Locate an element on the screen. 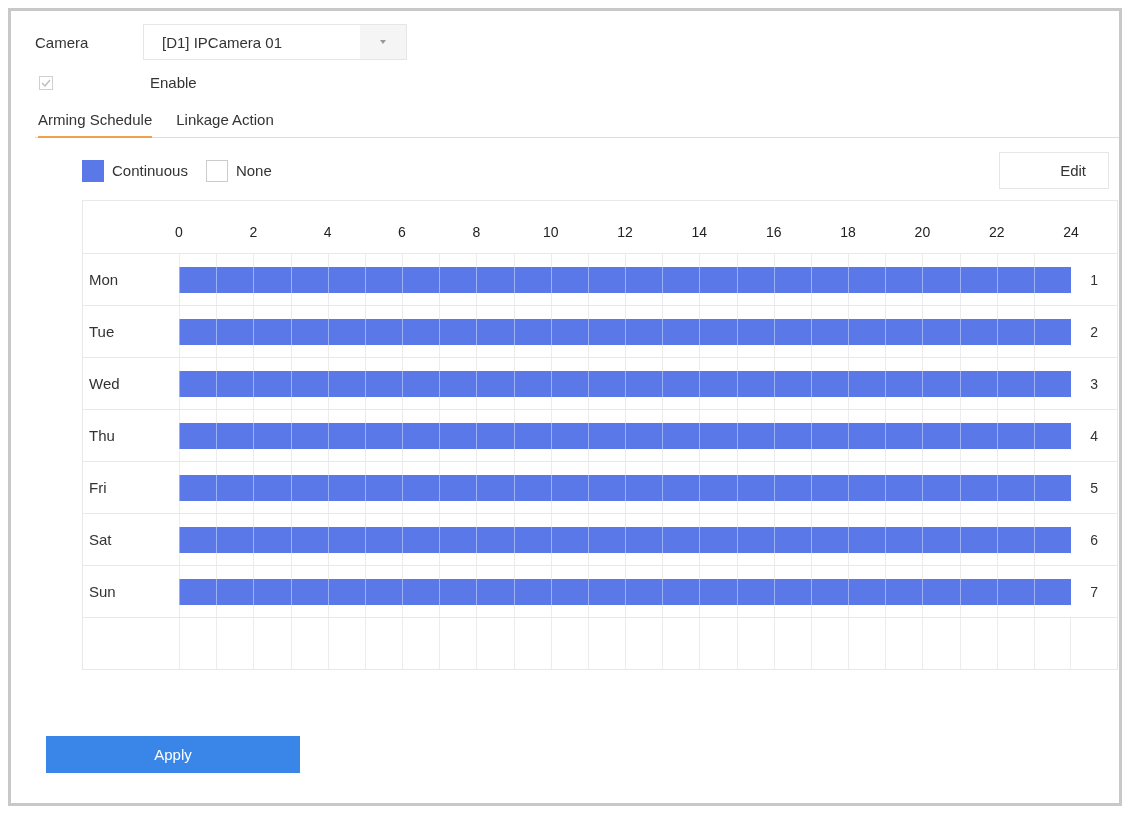 The image size is (1134, 815). hour-label: 12 is located at coordinates (625, 232).